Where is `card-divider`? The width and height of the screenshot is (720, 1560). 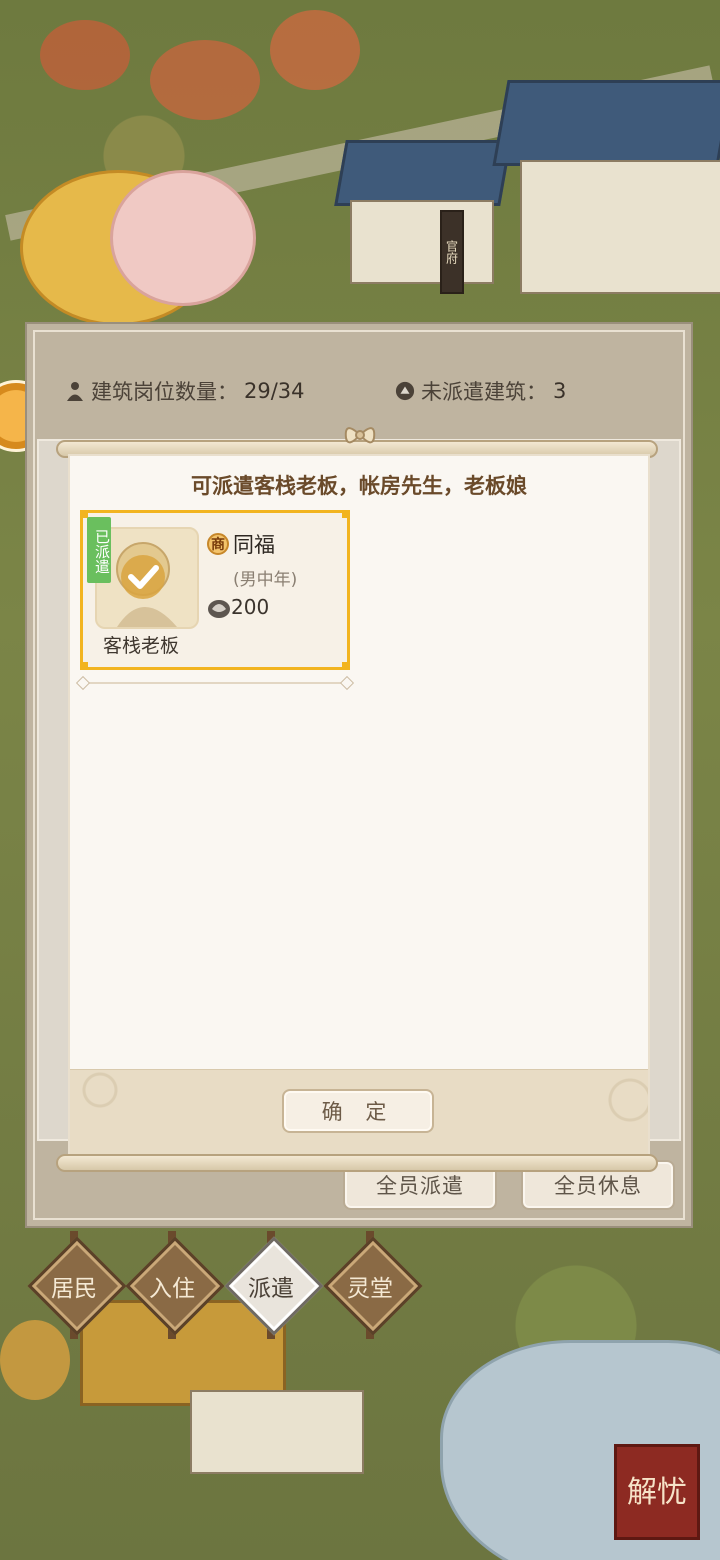
card-divider is located at coordinates (215, 683).